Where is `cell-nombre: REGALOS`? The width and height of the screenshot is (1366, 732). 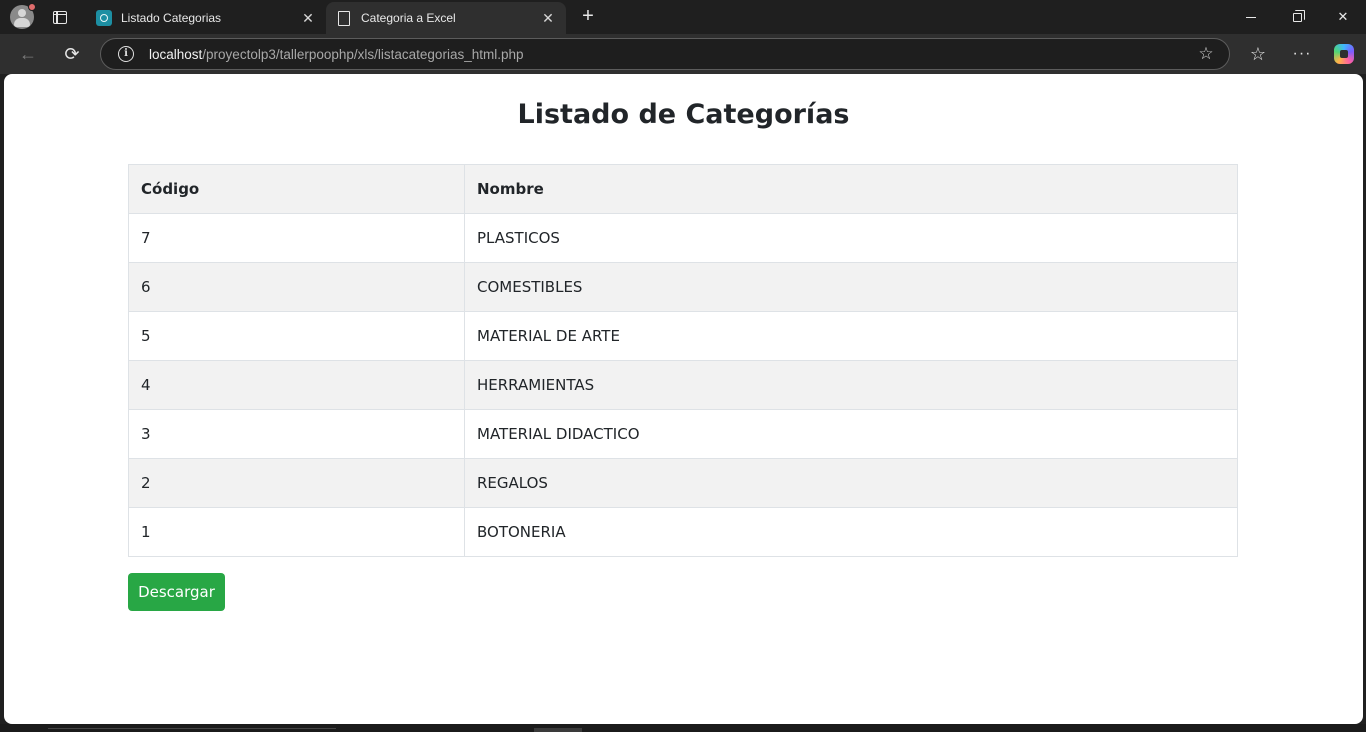
cell-nombre: REGALOS is located at coordinates (851, 483).